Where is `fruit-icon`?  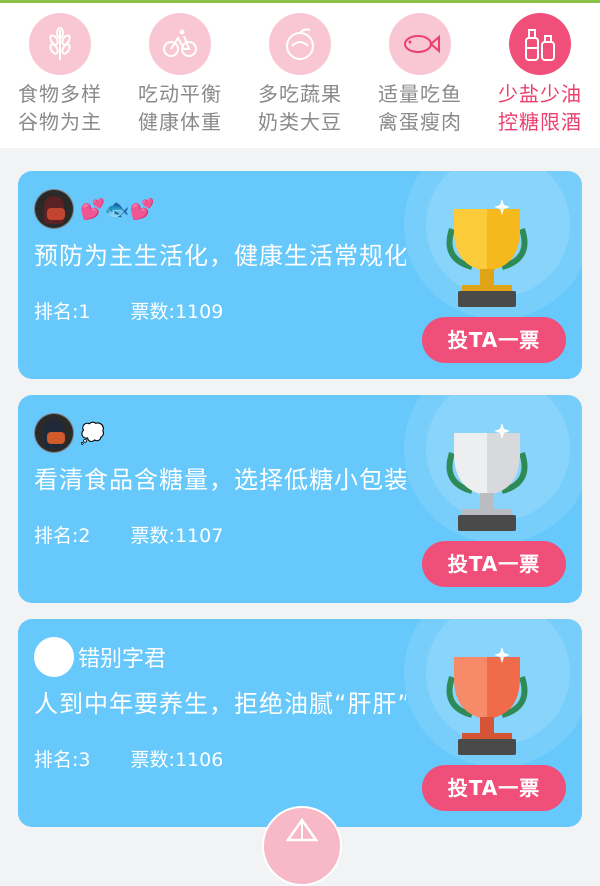 fruit-icon is located at coordinates (300, 44).